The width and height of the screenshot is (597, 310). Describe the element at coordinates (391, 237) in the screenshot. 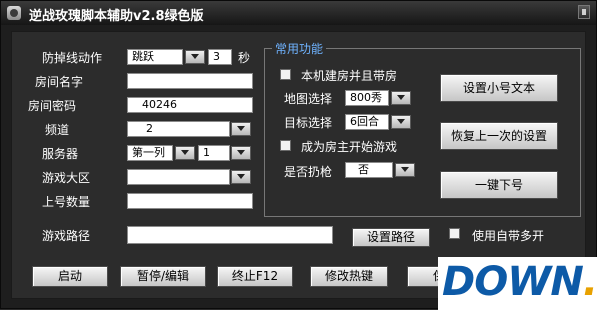

I see `set-path-button: 设置路径` at that location.